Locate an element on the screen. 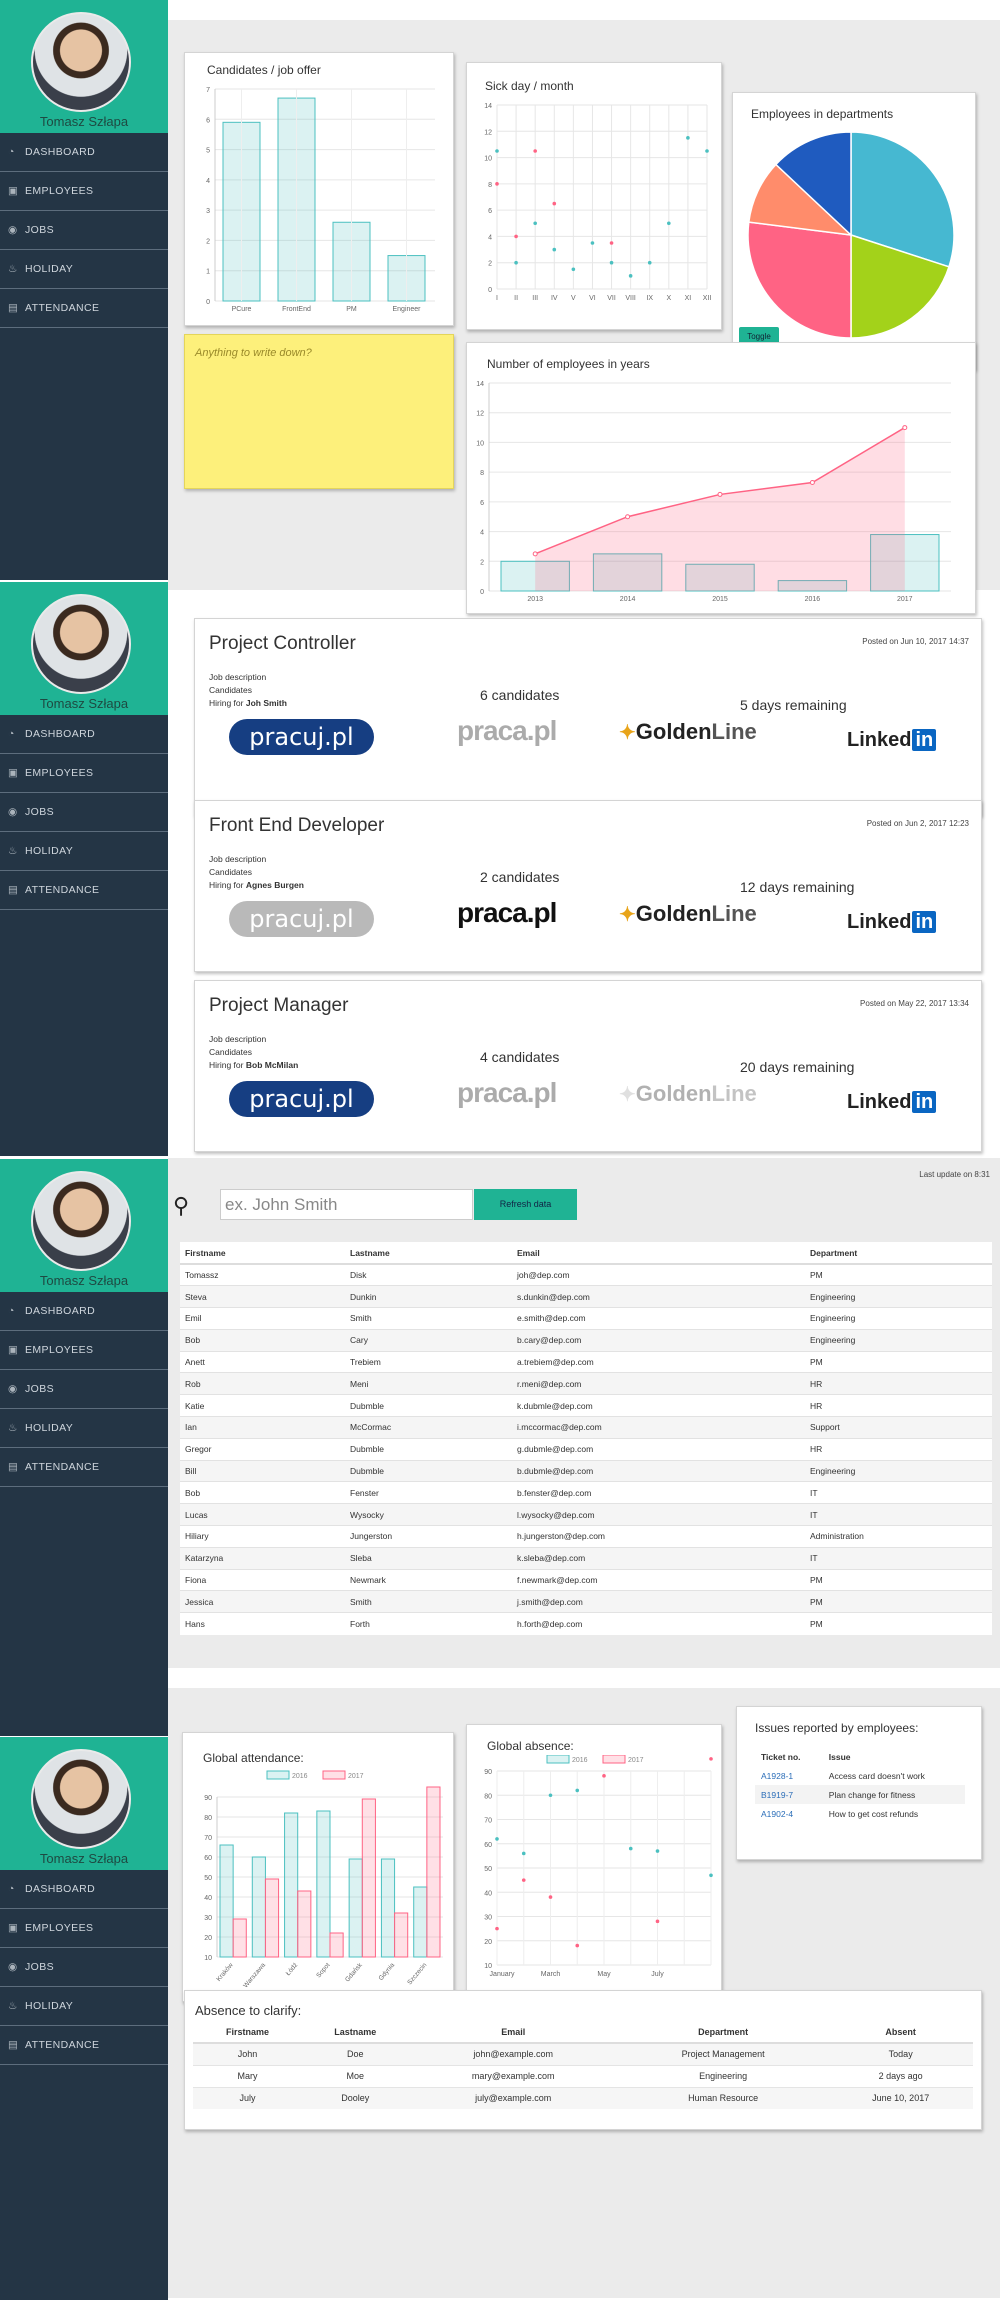  column-header: Firstname is located at coordinates (262, 1253).